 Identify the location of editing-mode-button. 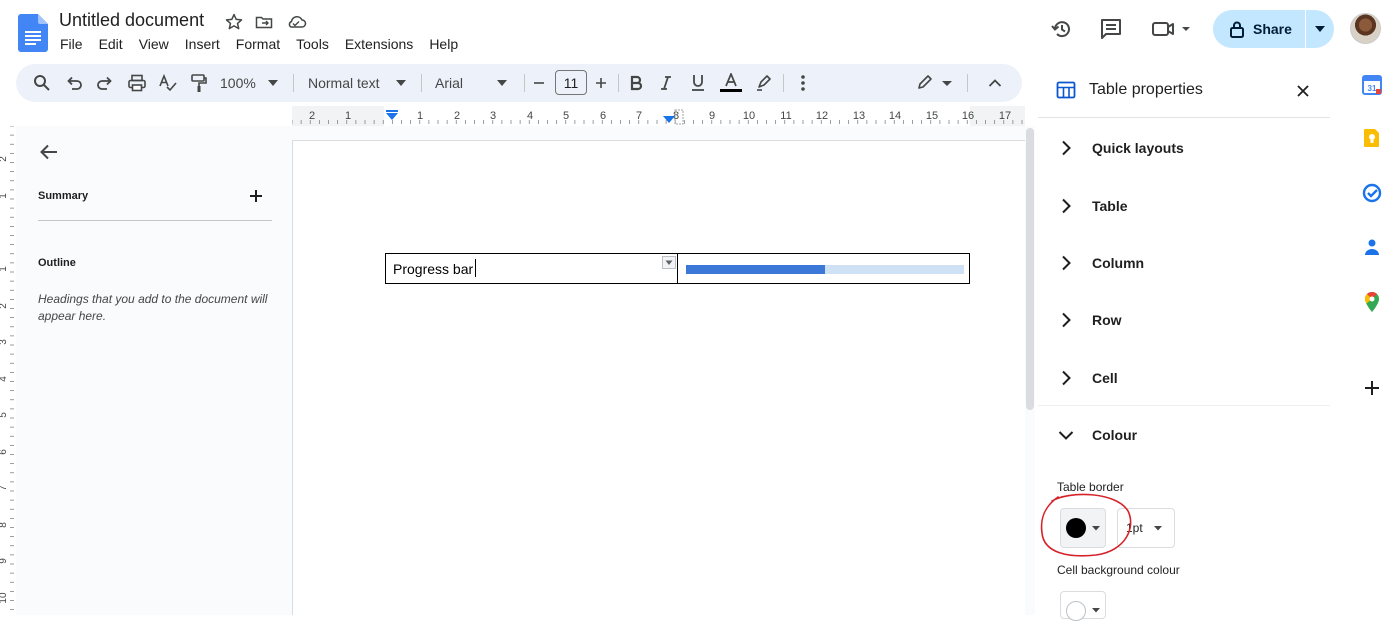
(935, 83).